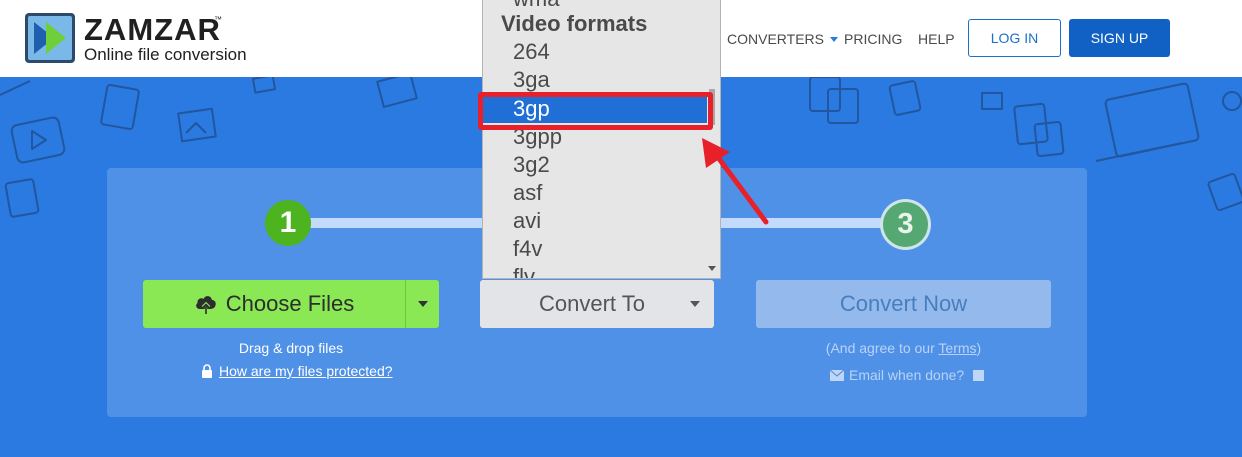 The width and height of the screenshot is (1242, 457). Describe the element at coordinates (882, 348) in the screenshot. I see `agree-prefix: (And agree to our` at that location.